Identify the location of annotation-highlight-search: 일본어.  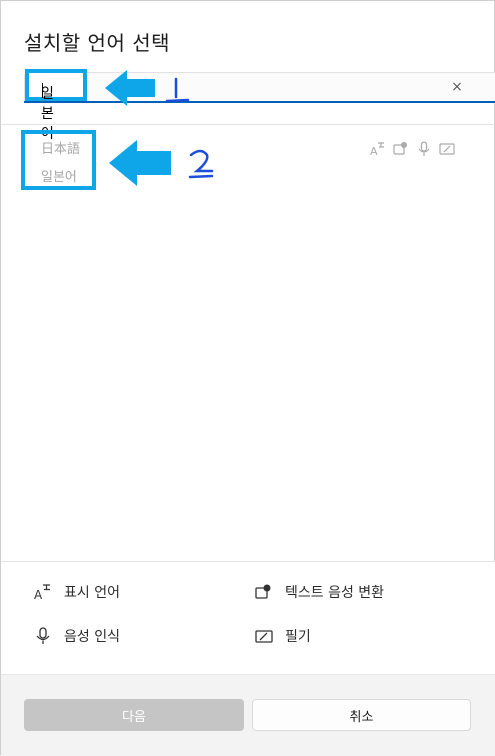
(56, 105).